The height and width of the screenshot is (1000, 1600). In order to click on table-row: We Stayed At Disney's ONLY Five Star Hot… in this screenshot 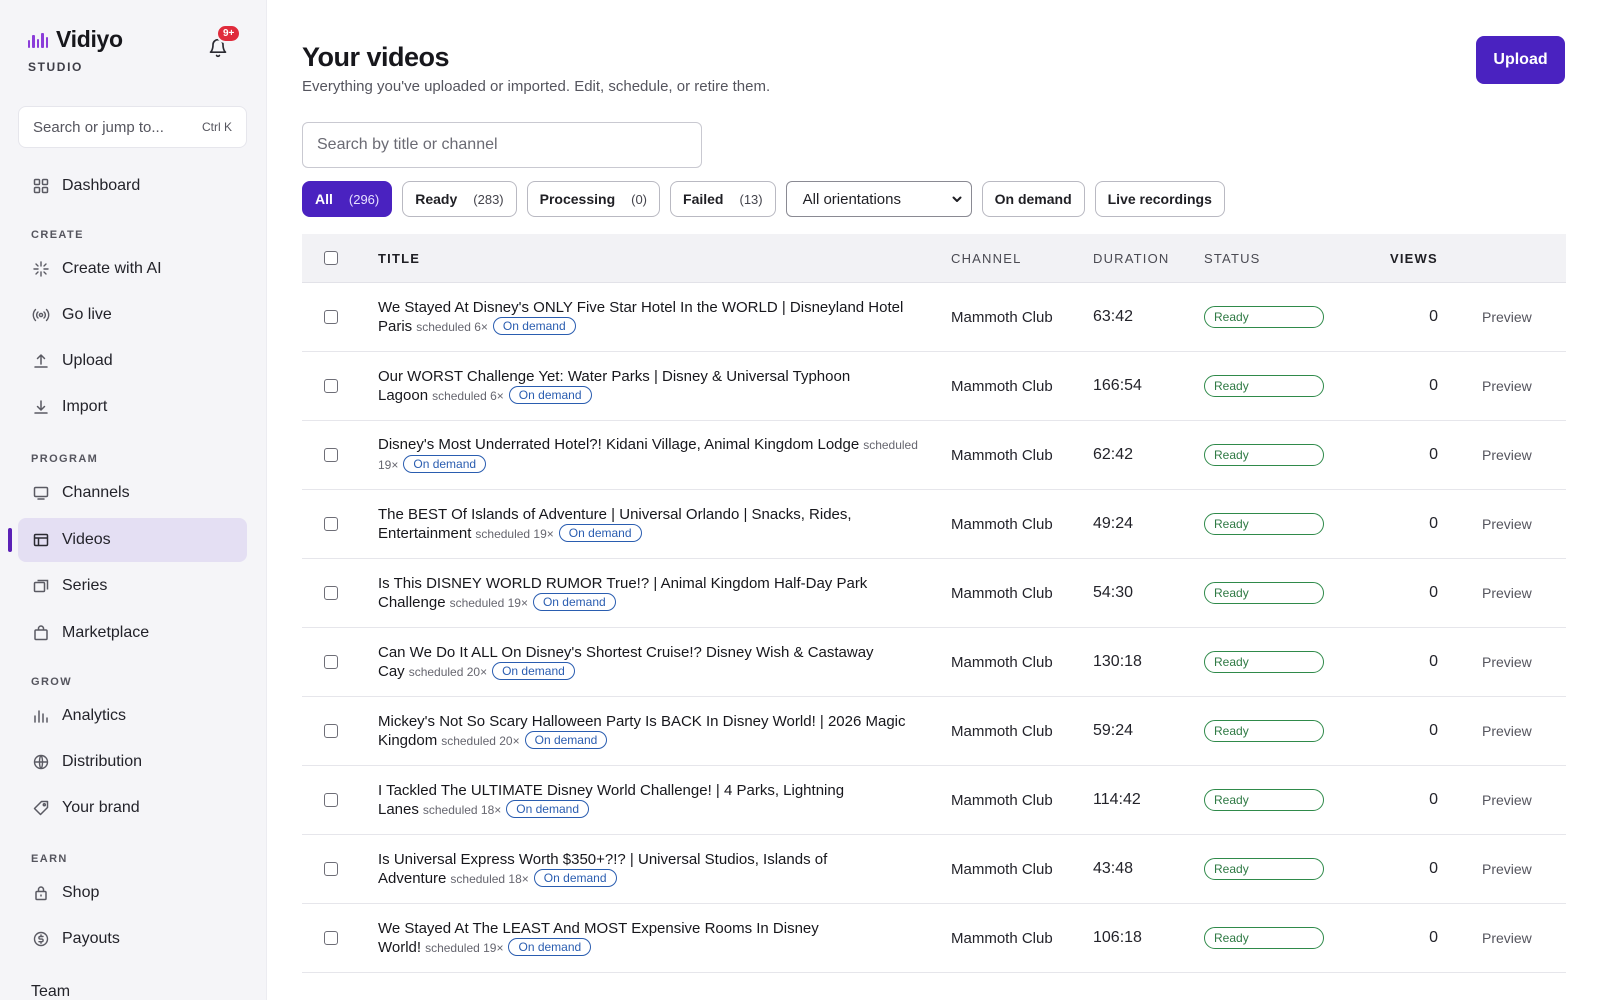, I will do `click(934, 317)`.